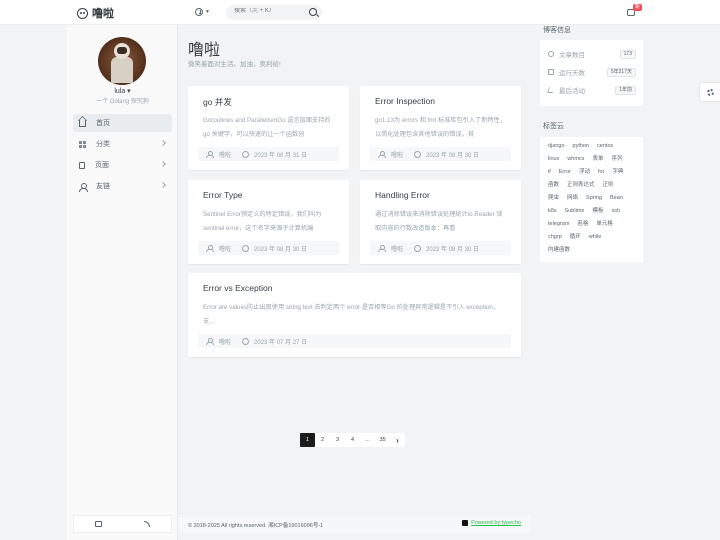 The width and height of the screenshot is (720, 540). I want to click on avatar, so click(122, 61).